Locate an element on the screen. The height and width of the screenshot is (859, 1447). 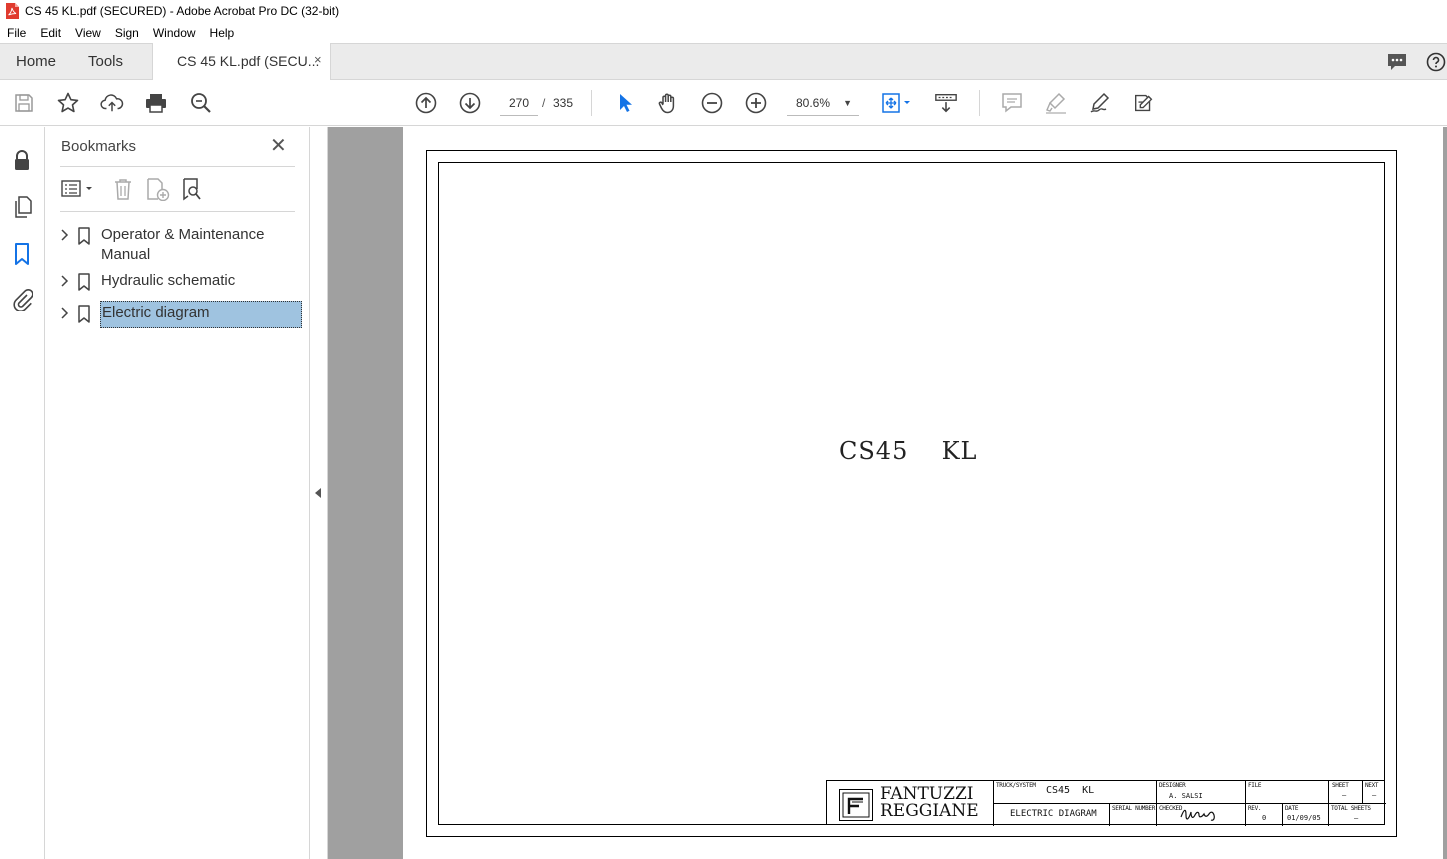
tab-tools: Tools is located at coordinates (105, 61).